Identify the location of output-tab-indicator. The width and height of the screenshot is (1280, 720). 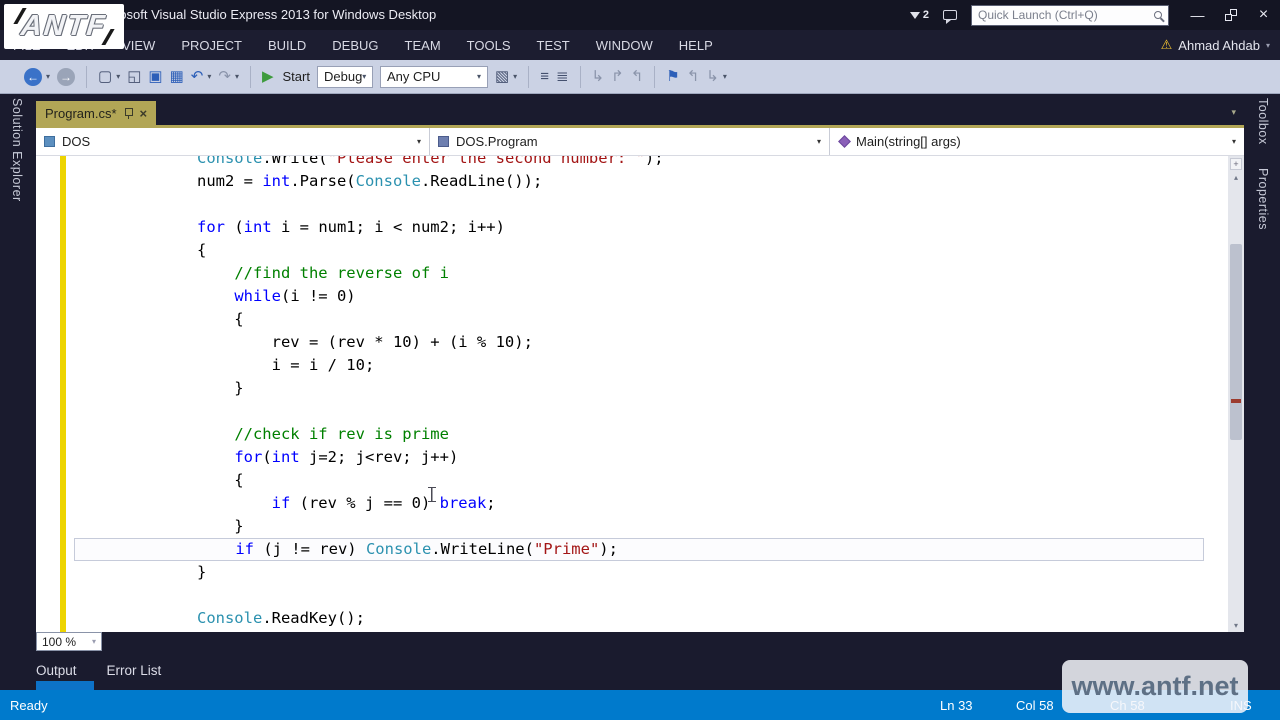
(65, 685).